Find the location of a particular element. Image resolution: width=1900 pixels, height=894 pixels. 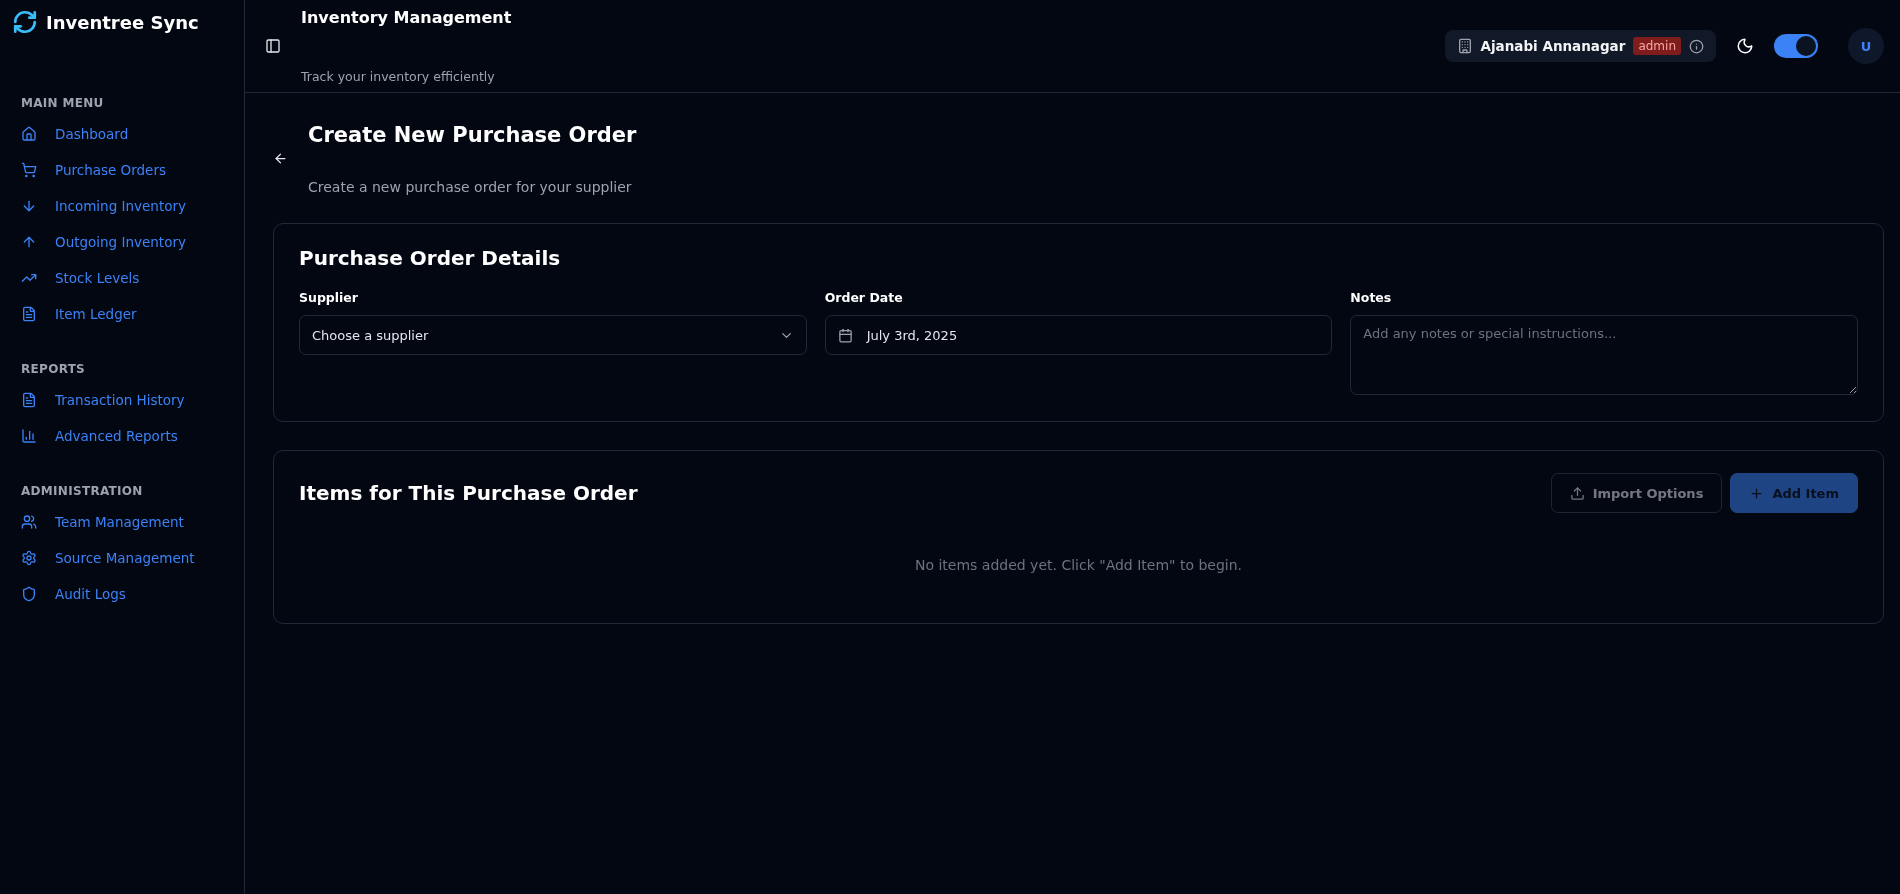

nav-link: Team Management is located at coordinates (122, 522).